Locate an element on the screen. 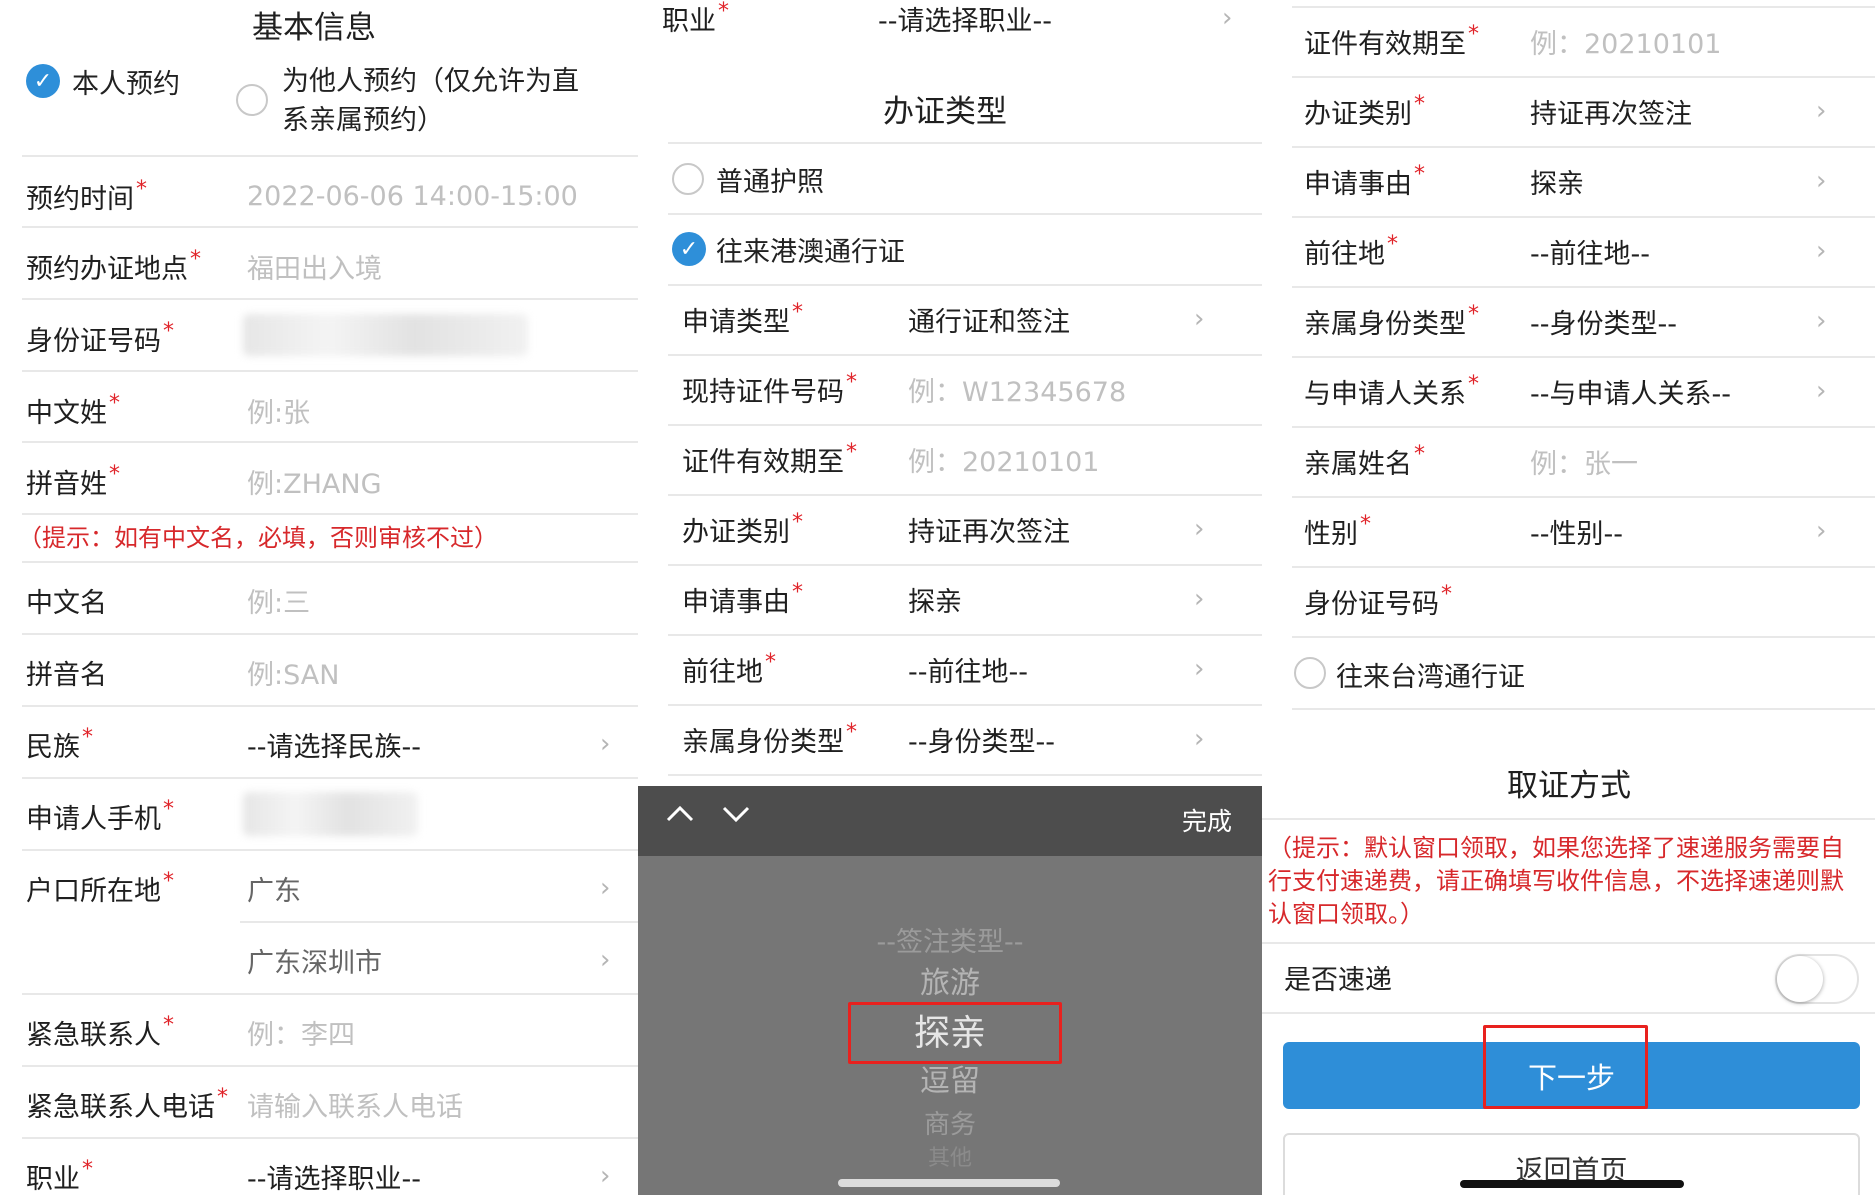 The height and width of the screenshot is (1195, 1875). section-title-certificate-type: 办证类型 is located at coordinates (945, 112).